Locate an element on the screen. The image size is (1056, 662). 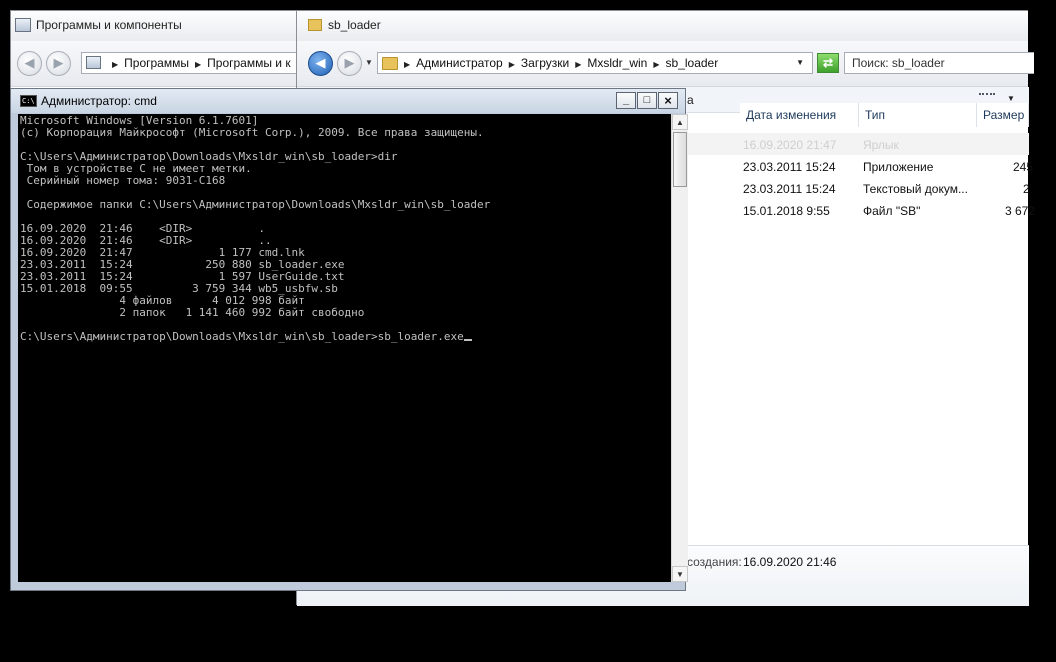
cmd-title: Администратор: cmd is located at coordinates (99, 101).